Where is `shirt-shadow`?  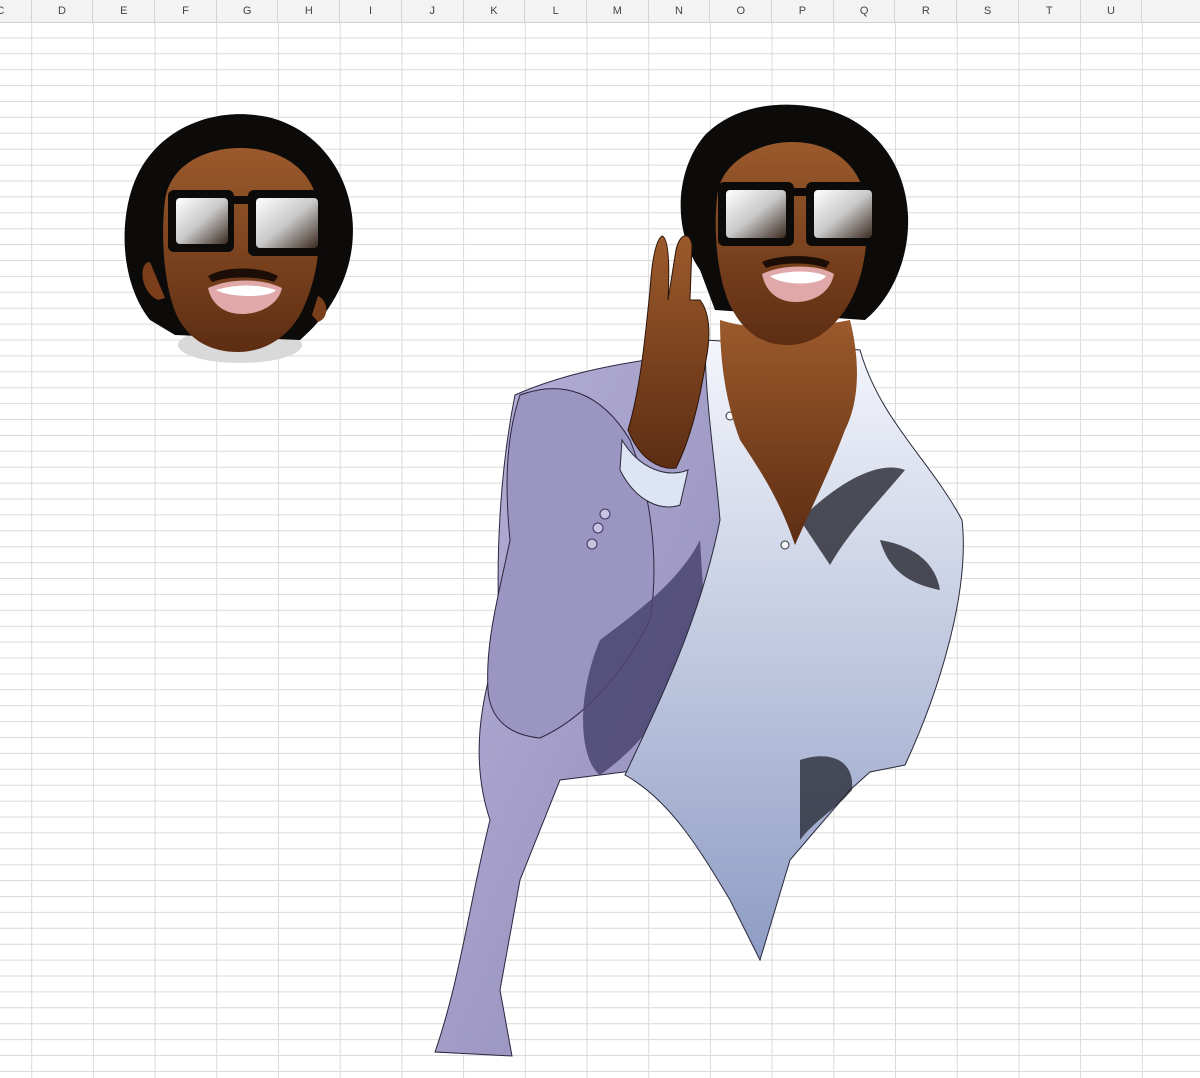 shirt-shadow is located at coordinates (826, 798).